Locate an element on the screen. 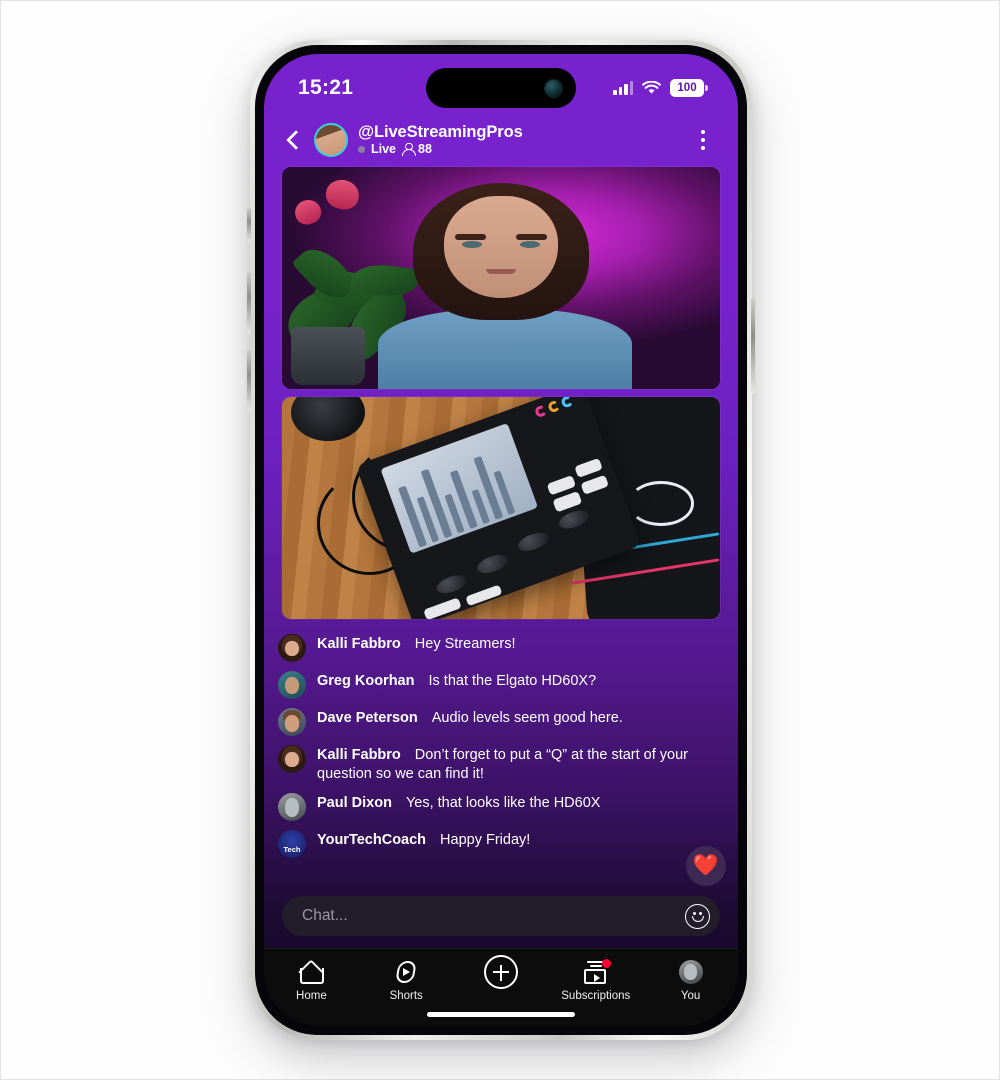 The image size is (1000, 1080). home-icon is located at coordinates (312, 972).